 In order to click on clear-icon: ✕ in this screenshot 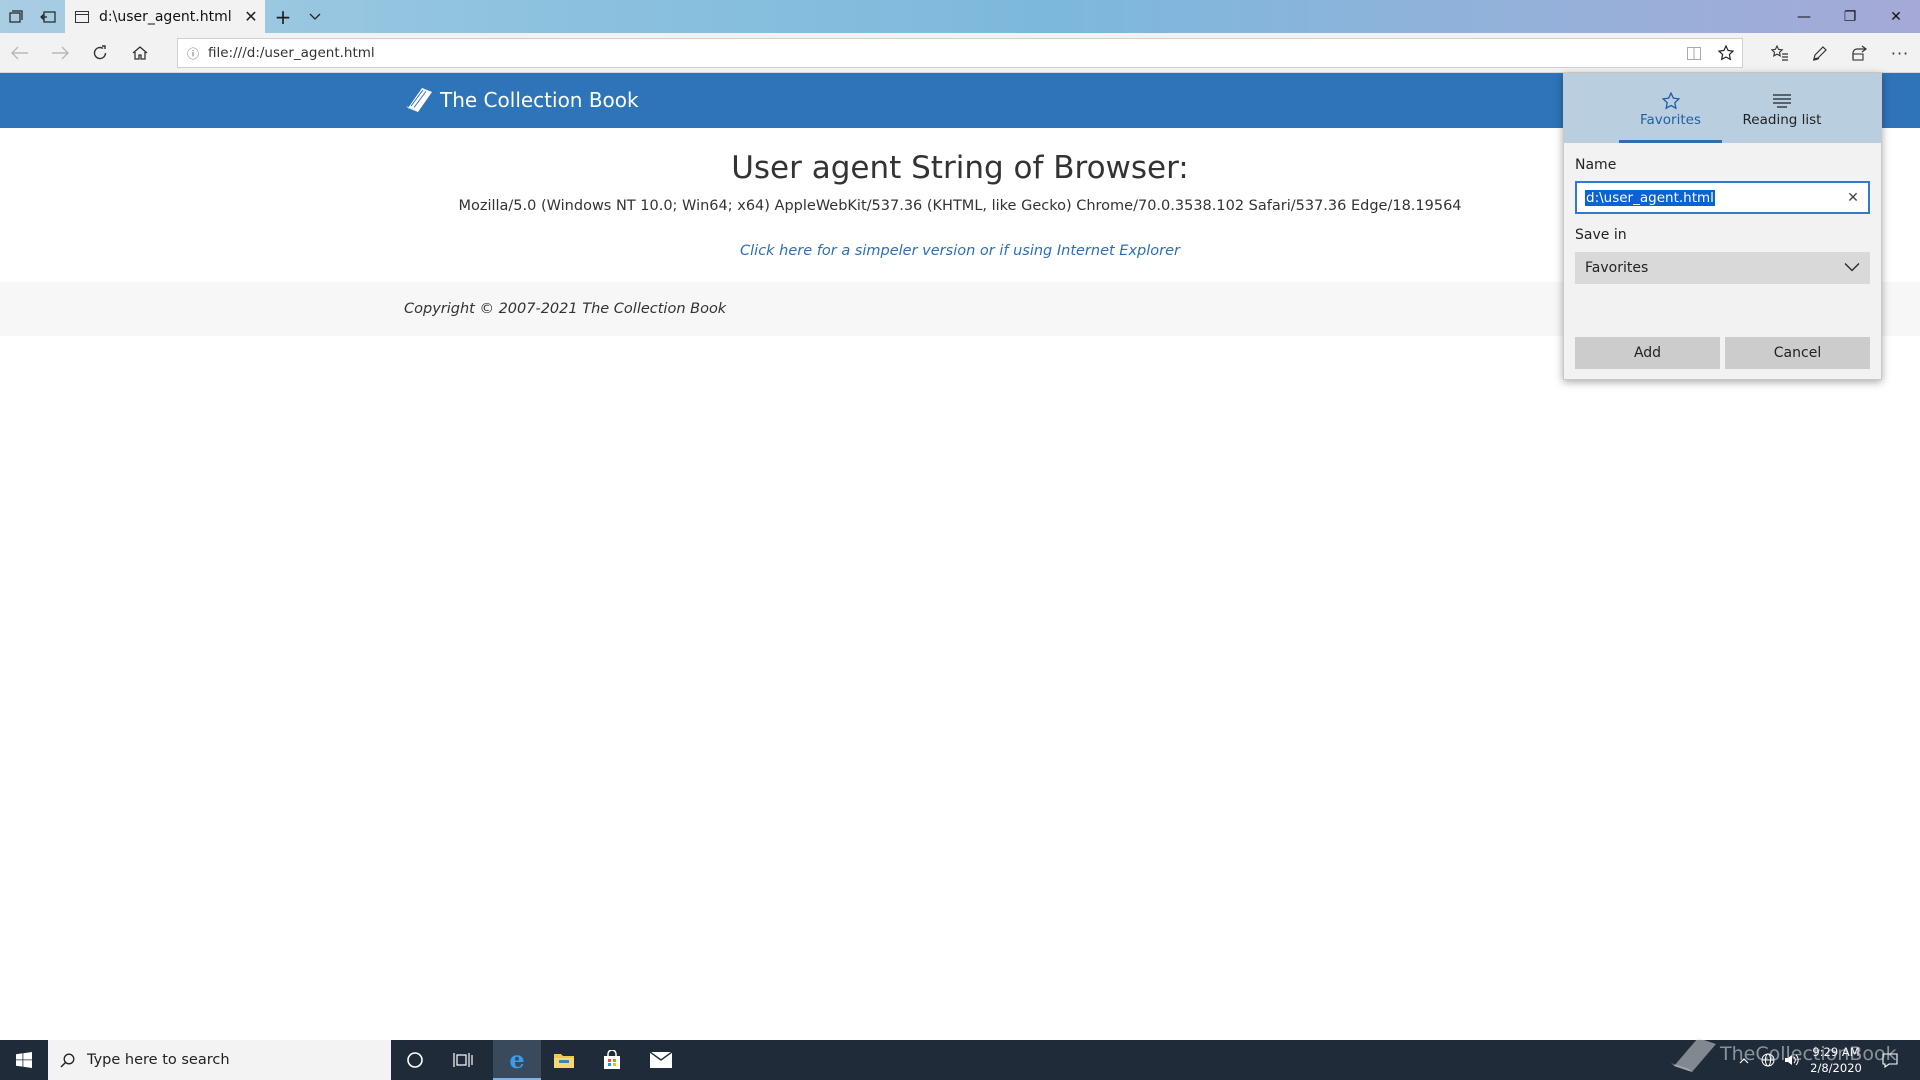, I will do `click(1853, 198)`.